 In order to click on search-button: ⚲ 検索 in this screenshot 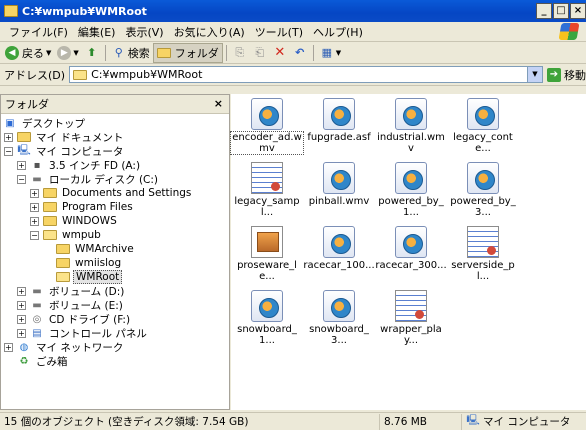, I will do `click(131, 53)`.